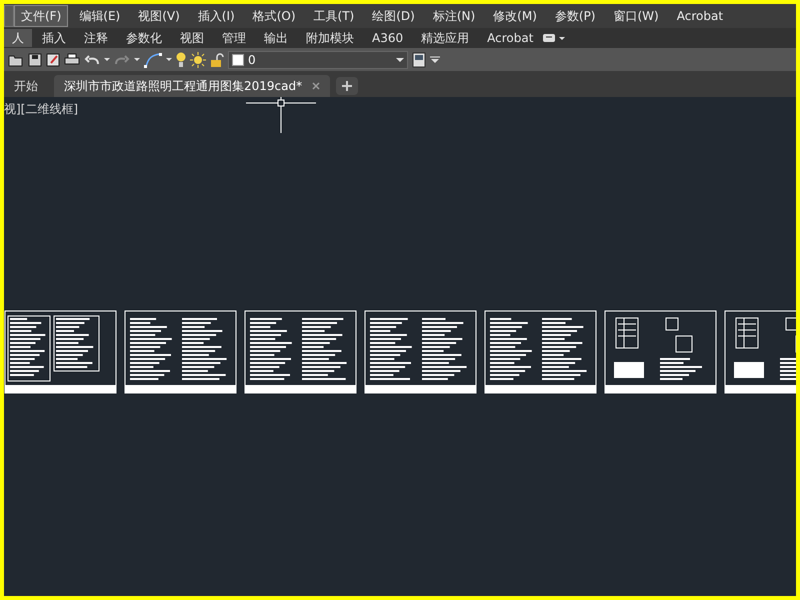 The height and width of the screenshot is (600, 800). What do you see at coordinates (393, 16) in the screenshot?
I see `menu-item: 绘图(D)` at bounding box center [393, 16].